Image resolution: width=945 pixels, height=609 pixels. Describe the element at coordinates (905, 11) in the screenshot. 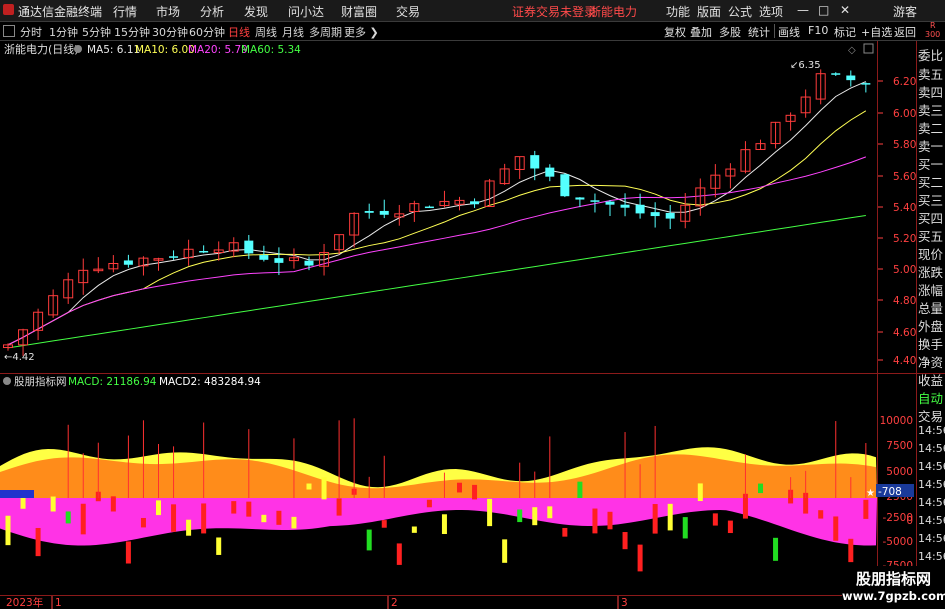

I see `guest-user: 游客` at that location.